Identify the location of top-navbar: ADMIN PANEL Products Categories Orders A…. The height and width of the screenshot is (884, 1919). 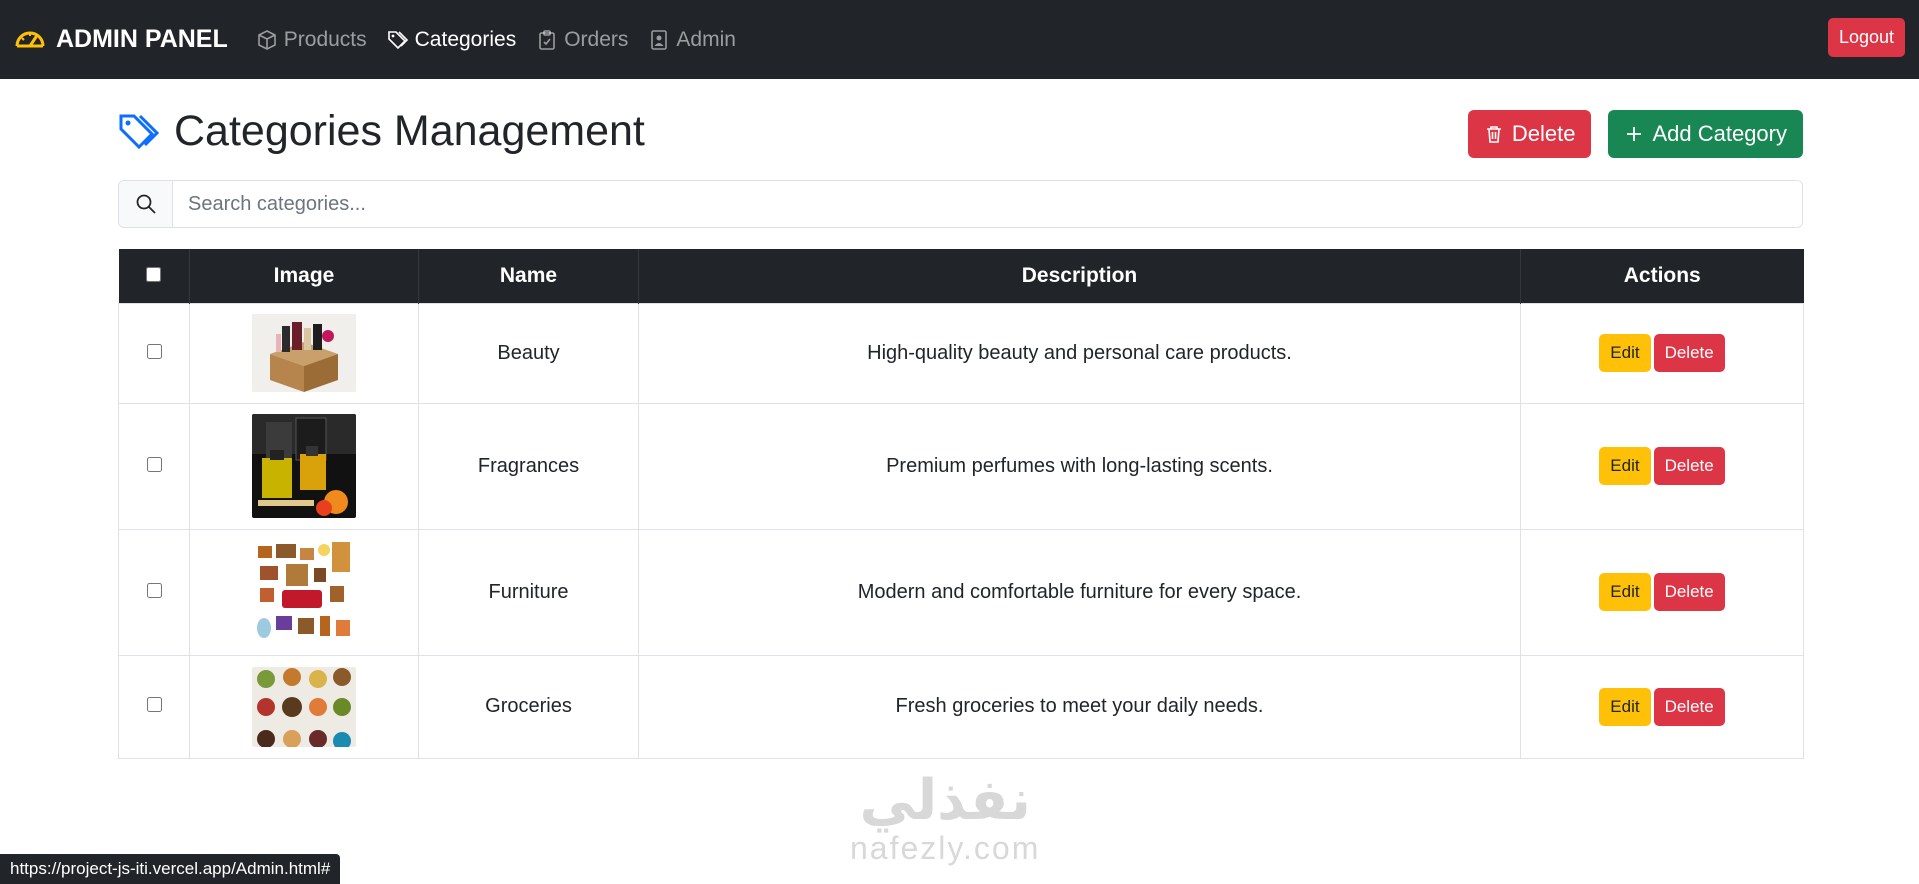
(959, 39).